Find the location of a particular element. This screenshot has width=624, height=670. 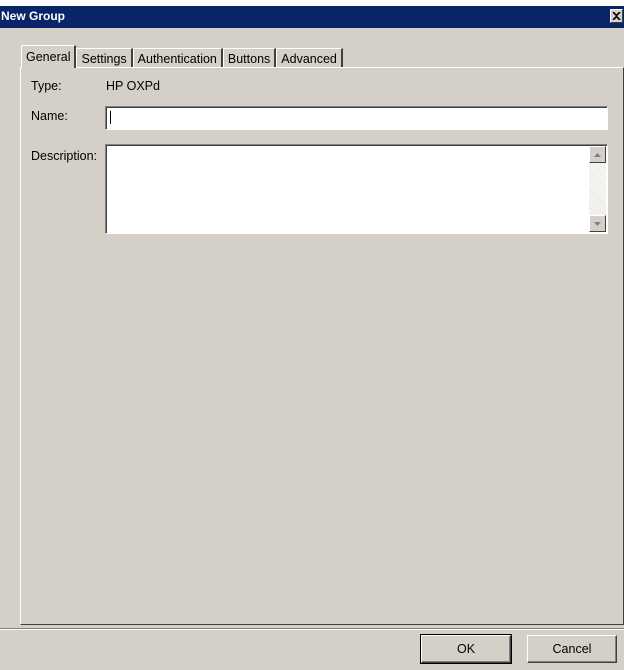

tab-label: Advanced is located at coordinates (309, 58).